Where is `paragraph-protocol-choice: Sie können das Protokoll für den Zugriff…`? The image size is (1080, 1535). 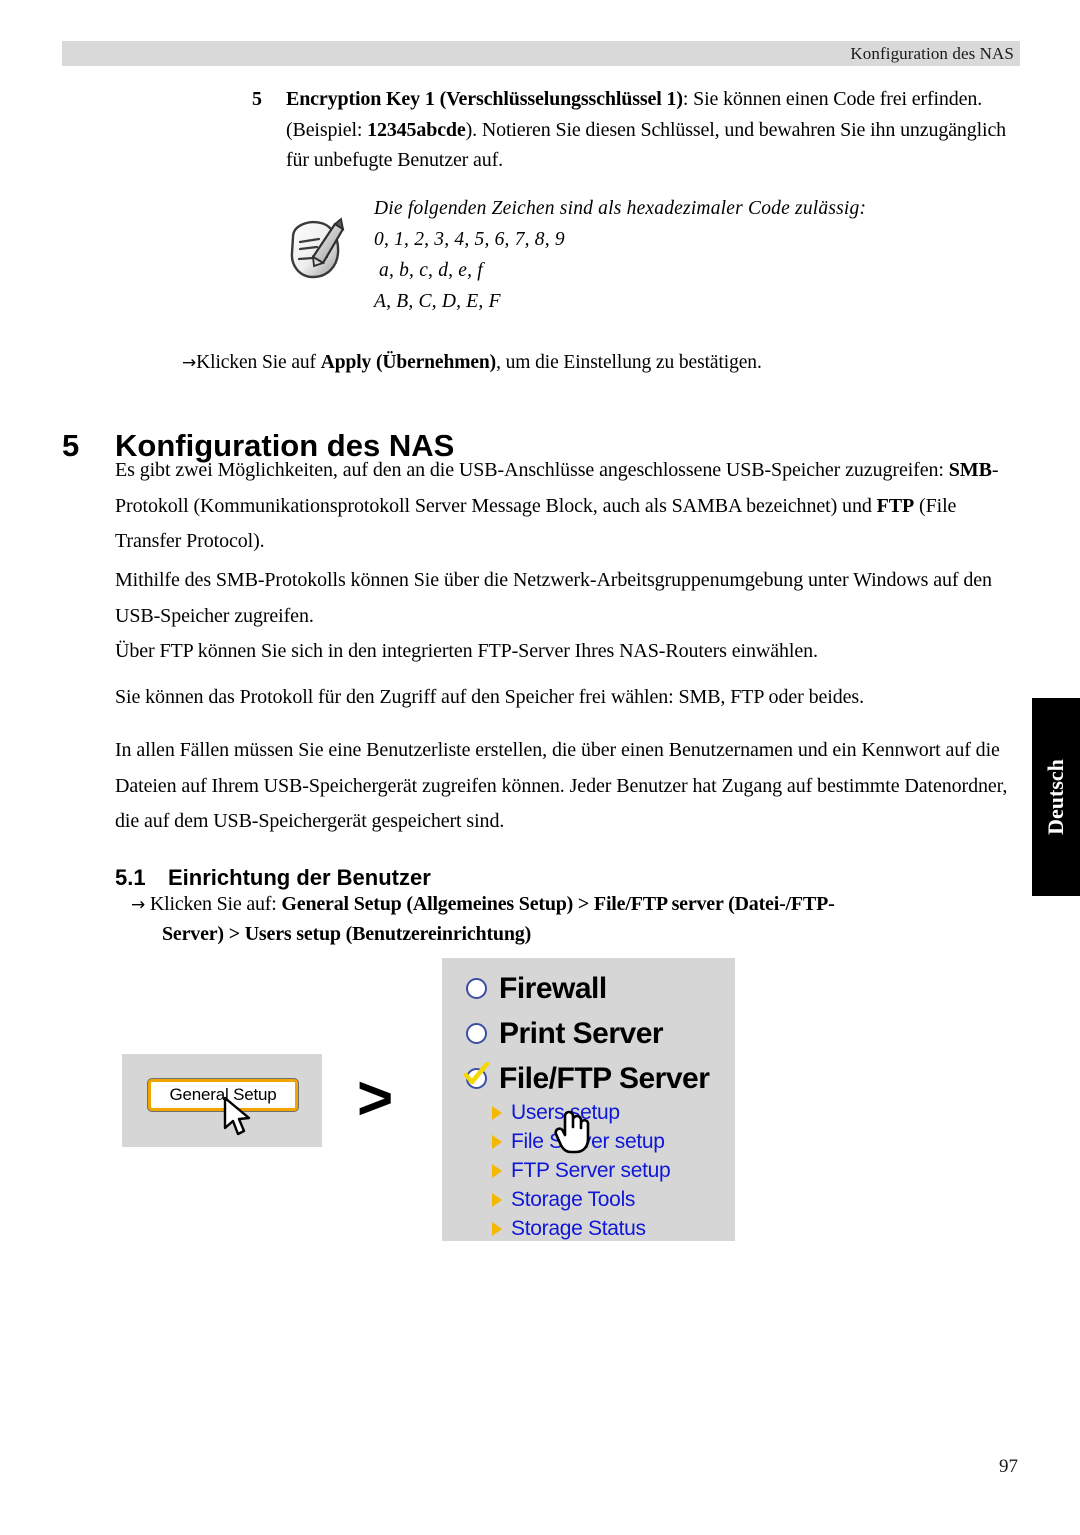 paragraph-protocol-choice: Sie können das Protokoll für den Zugriff… is located at coordinates (489, 697).